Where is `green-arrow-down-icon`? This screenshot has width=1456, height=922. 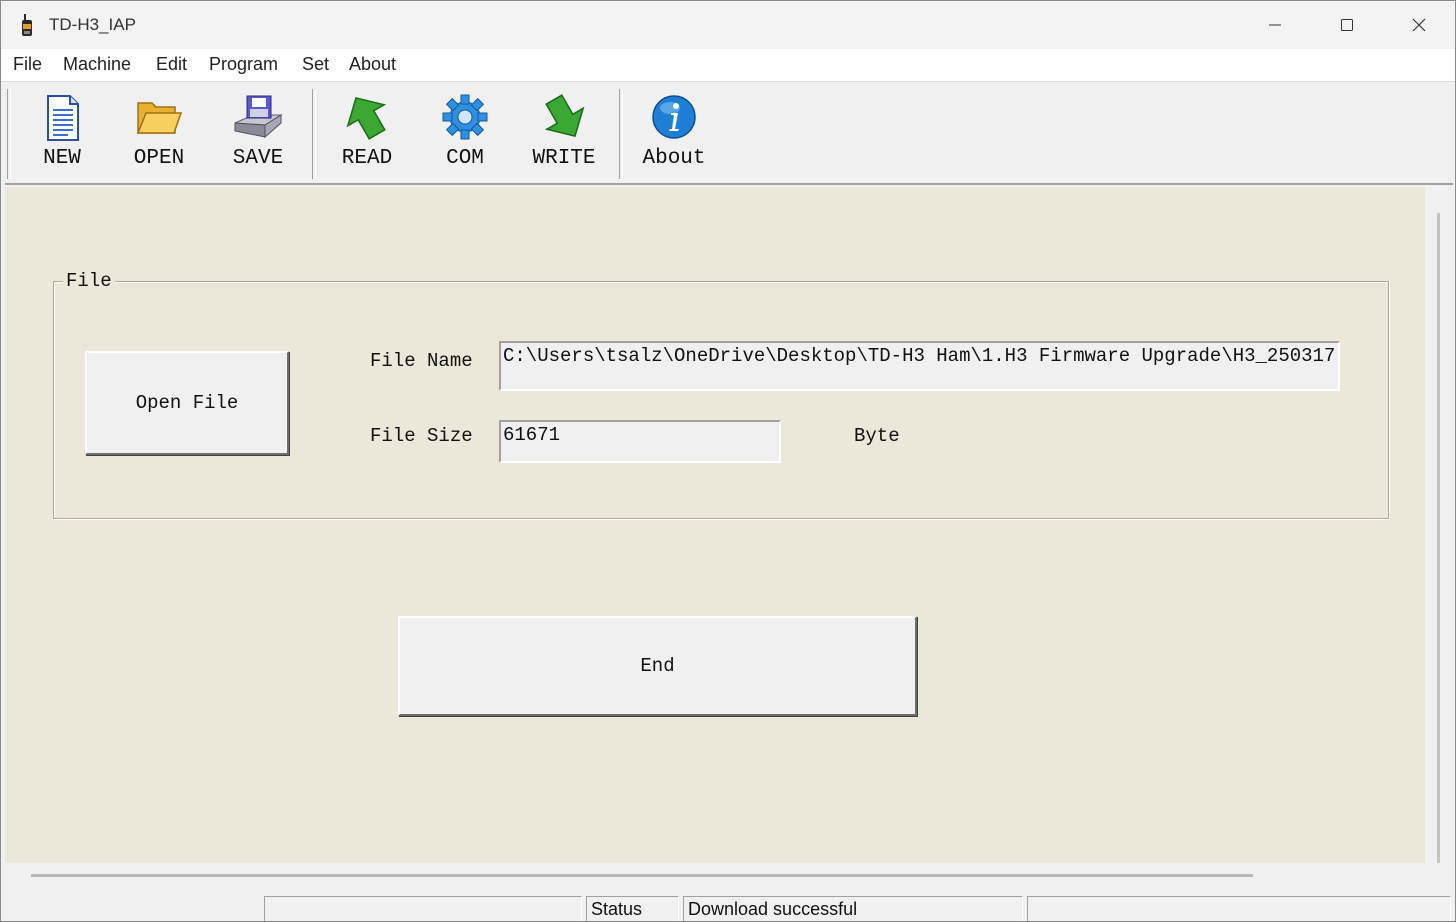 green-arrow-down-icon is located at coordinates (564, 115).